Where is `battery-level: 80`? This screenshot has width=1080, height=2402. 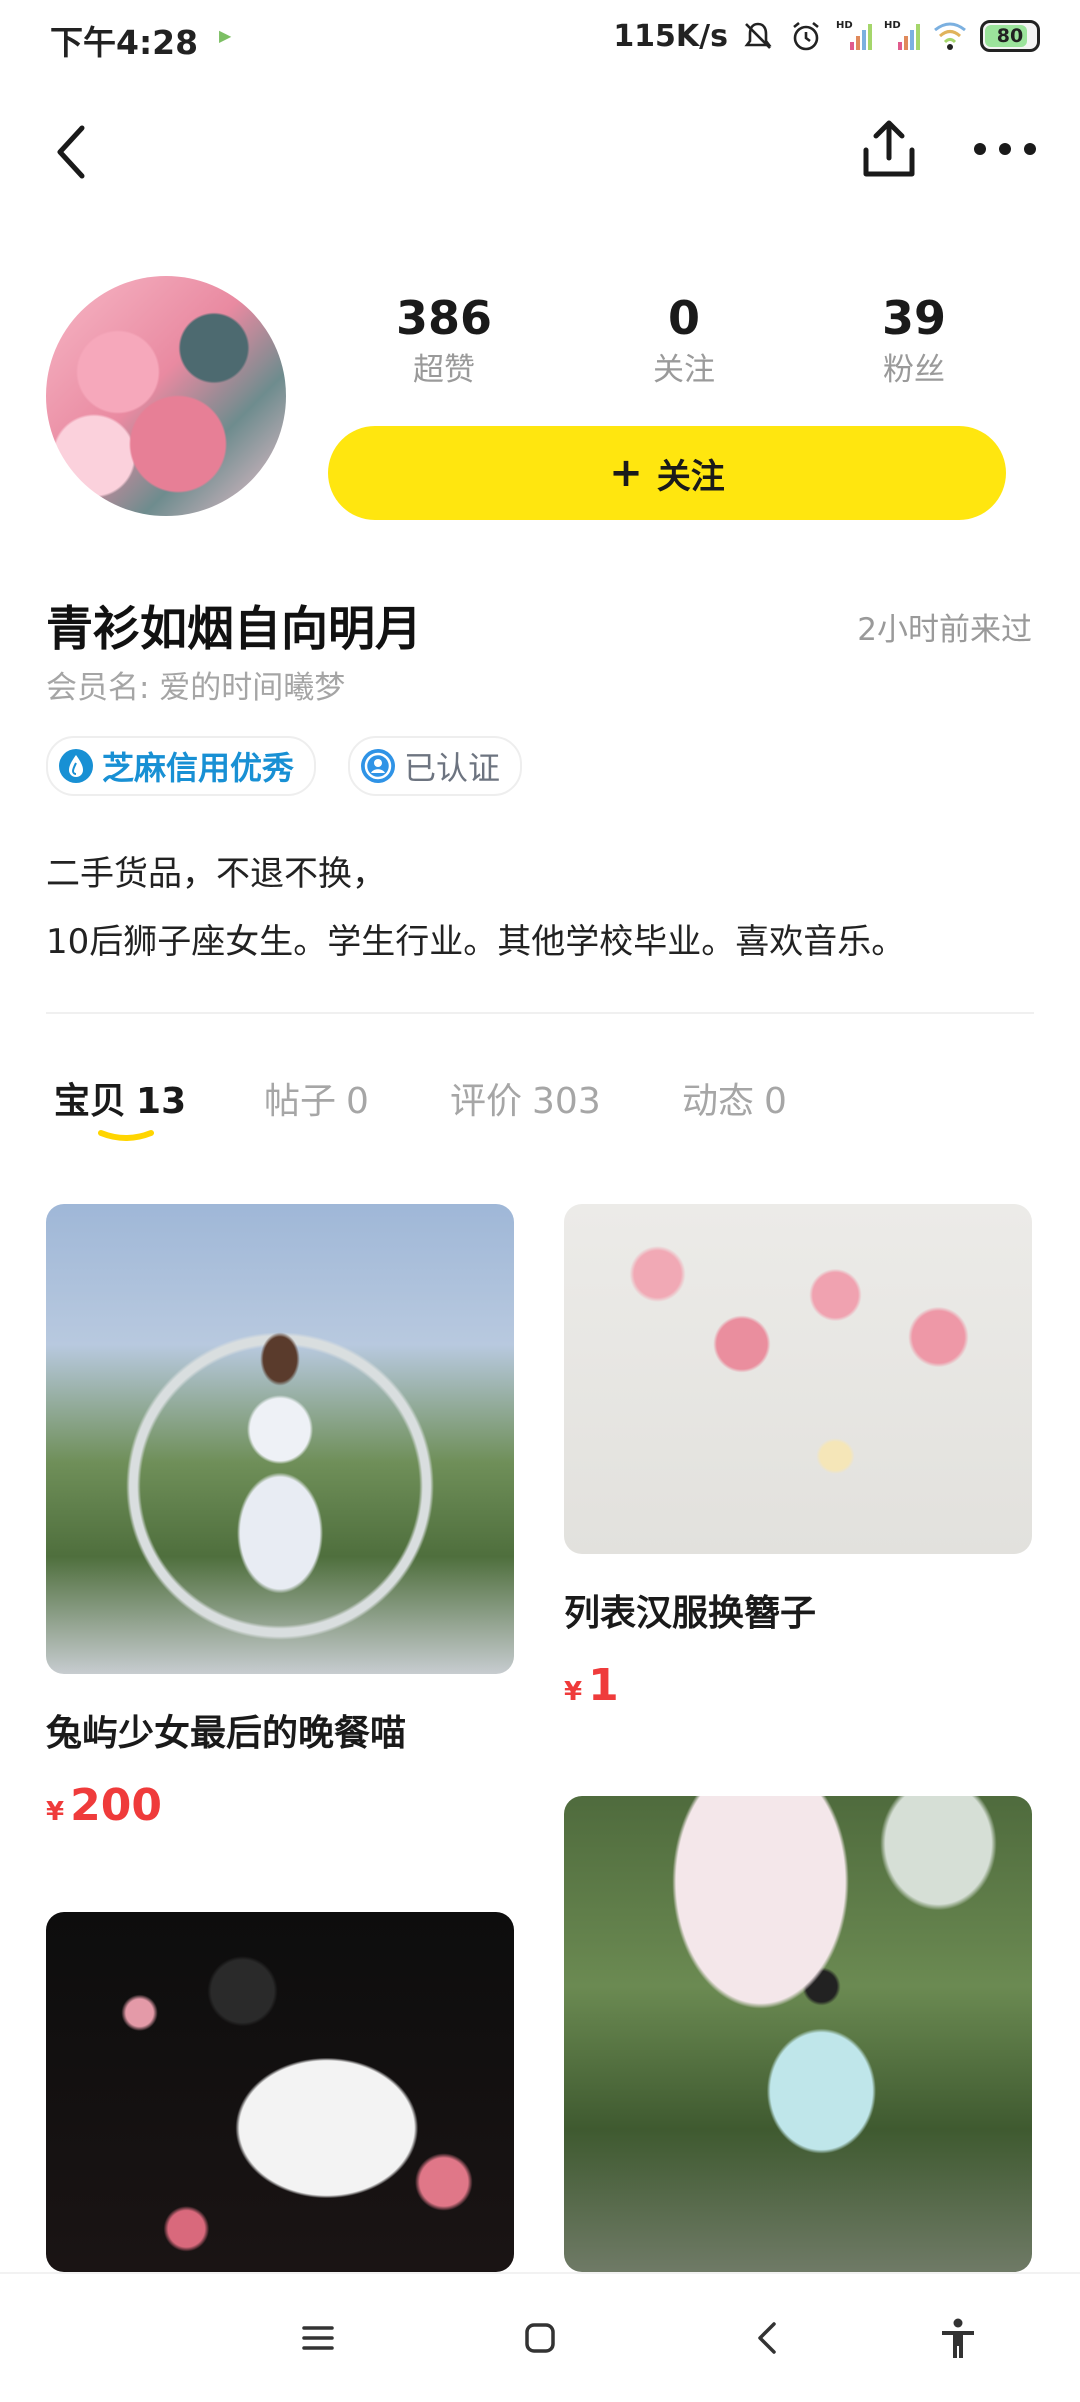 battery-level: 80 is located at coordinates (1010, 36).